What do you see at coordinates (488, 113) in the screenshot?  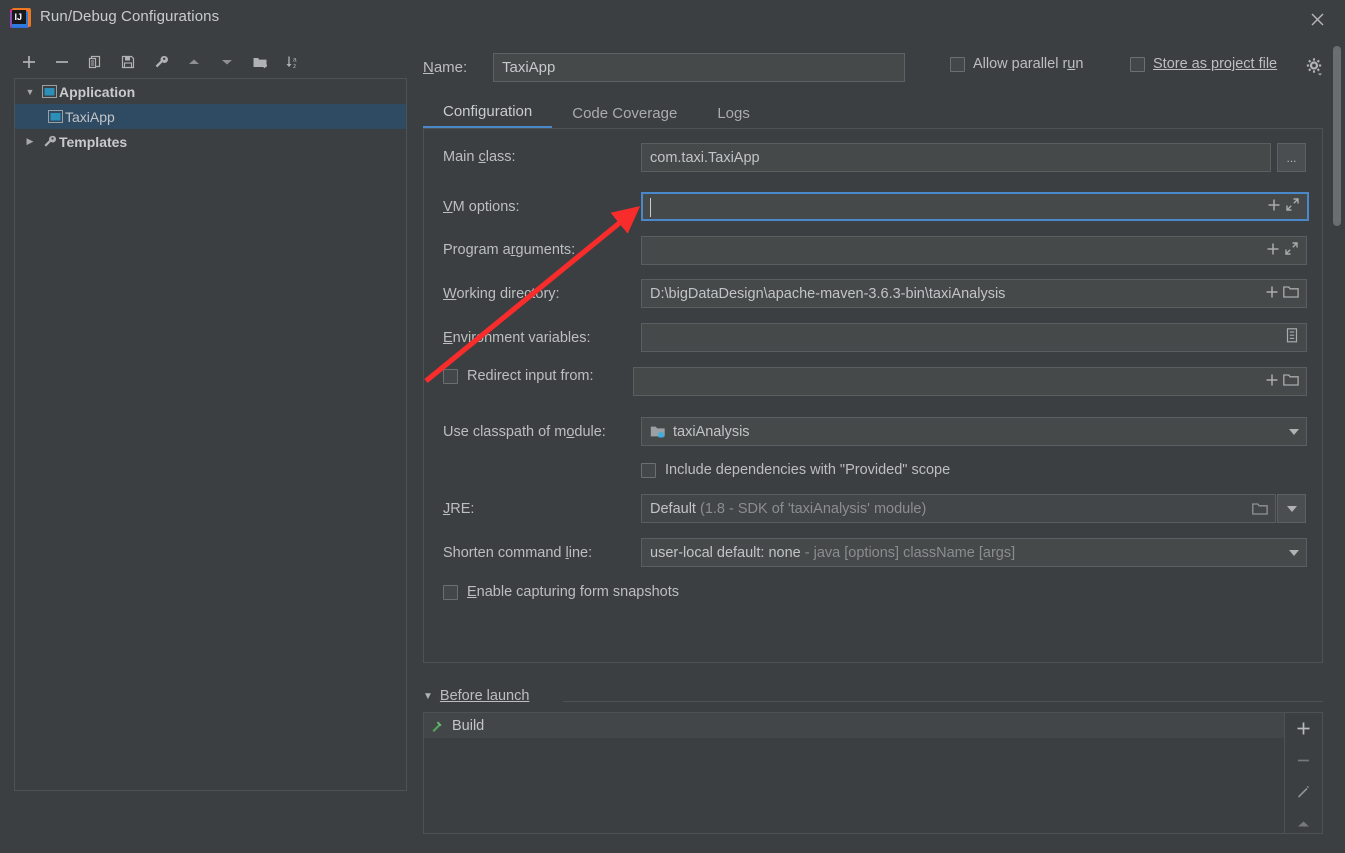 I see `tab-configuration: Configuration` at bounding box center [488, 113].